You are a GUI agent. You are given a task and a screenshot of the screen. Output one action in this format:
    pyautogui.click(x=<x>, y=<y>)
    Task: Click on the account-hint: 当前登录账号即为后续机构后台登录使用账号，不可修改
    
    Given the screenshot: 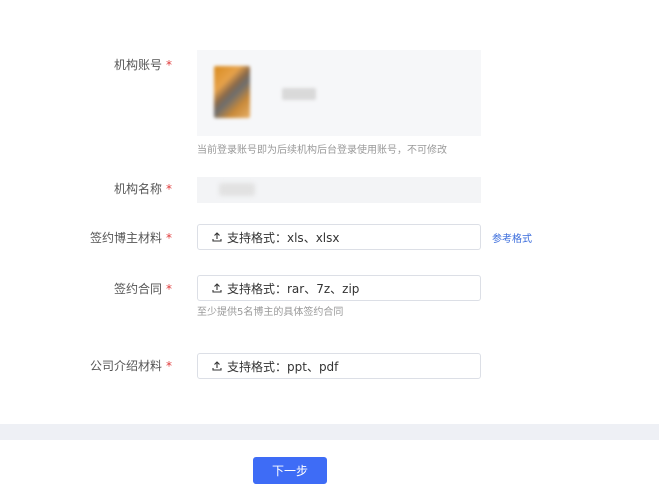 What is the action you would take?
    pyautogui.click(x=322, y=150)
    